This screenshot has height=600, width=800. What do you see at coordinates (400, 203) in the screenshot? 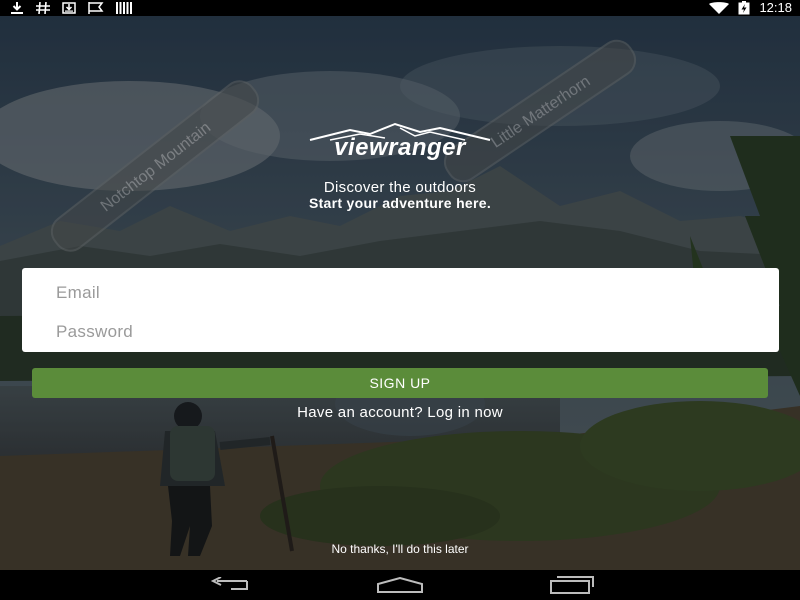
I see `tagline-adventure: Start your adventure here.` at bounding box center [400, 203].